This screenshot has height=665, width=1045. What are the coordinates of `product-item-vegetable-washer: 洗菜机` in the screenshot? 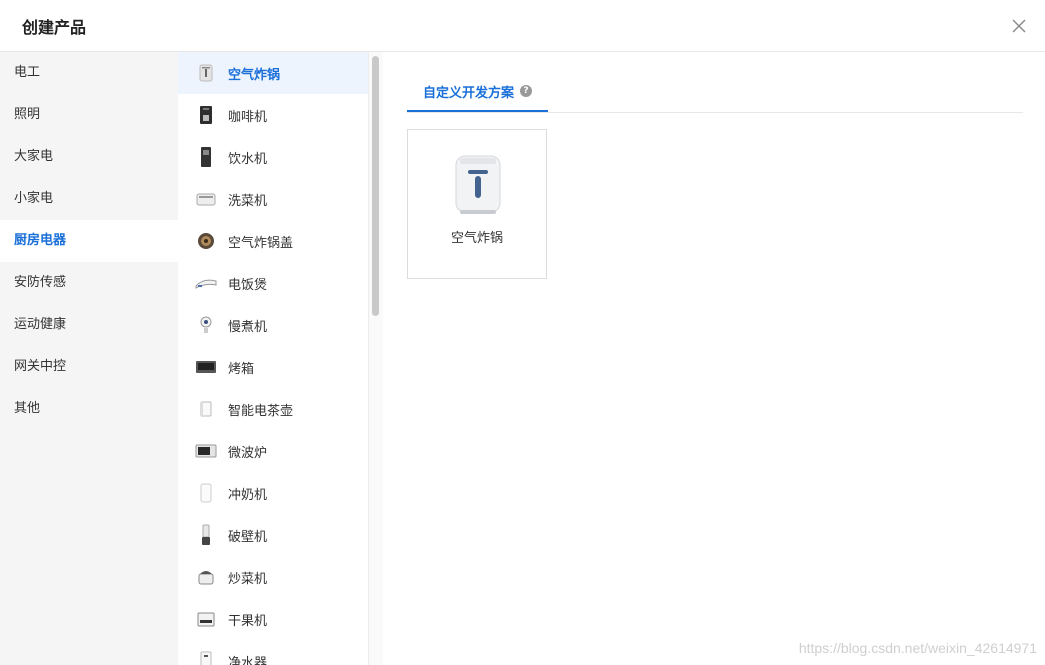 It's located at (273, 199).